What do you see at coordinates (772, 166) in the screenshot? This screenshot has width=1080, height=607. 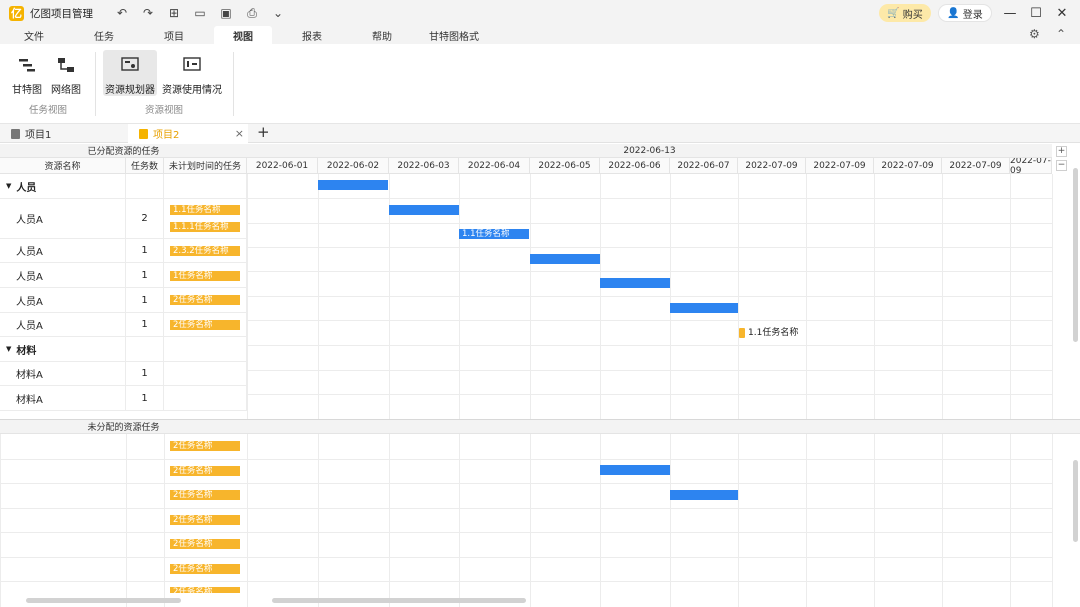 I see `date-header: 2022-07-09` at bounding box center [772, 166].